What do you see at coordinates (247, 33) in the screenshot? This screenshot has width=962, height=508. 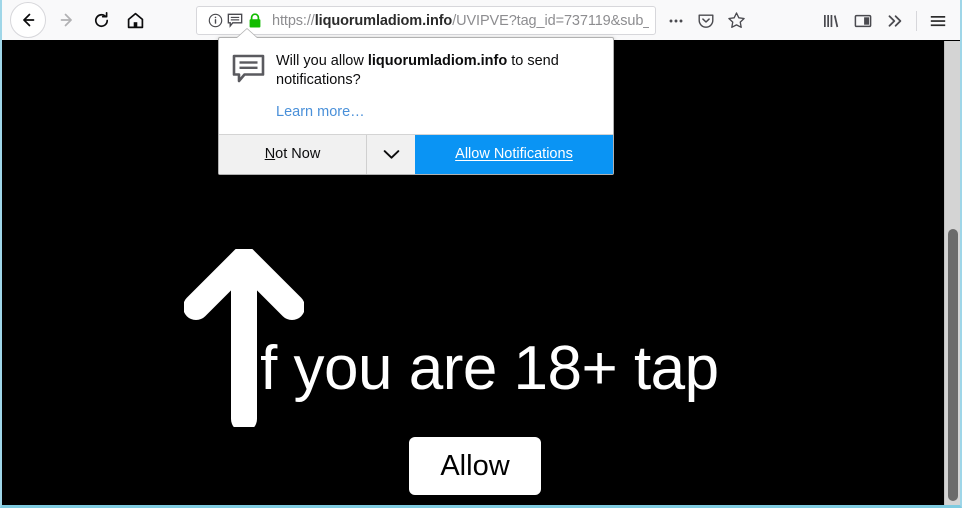 I see `popup-pointer` at bounding box center [247, 33].